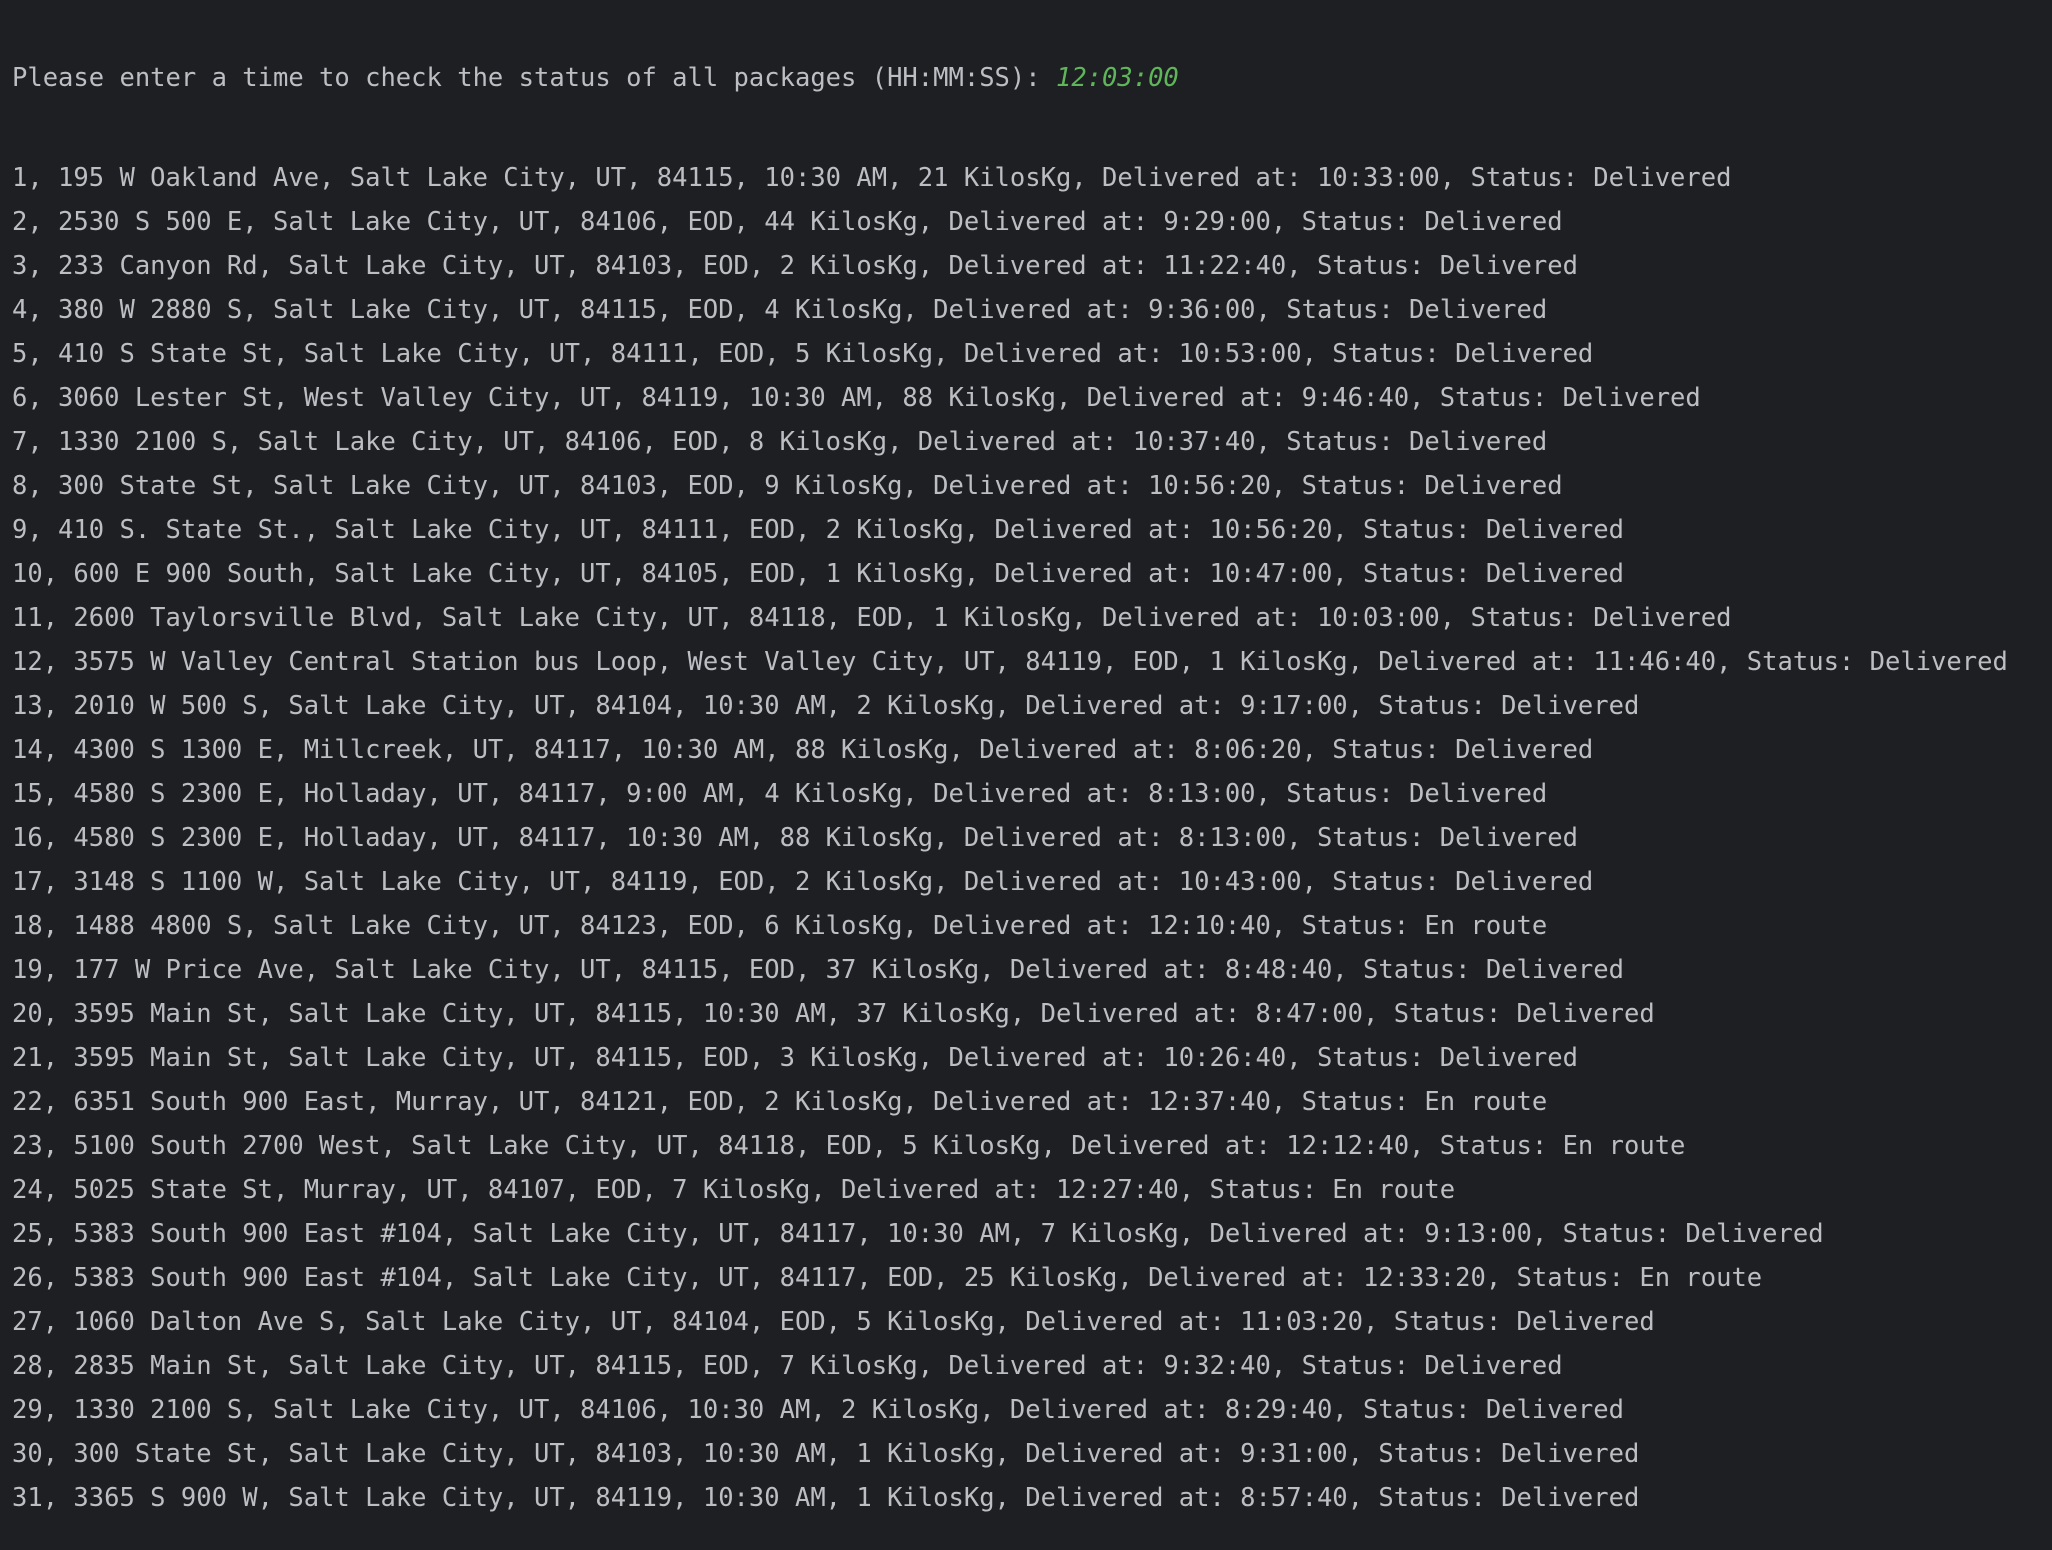  I want to click on time-input-value: 12:03:00, so click(1117, 78).